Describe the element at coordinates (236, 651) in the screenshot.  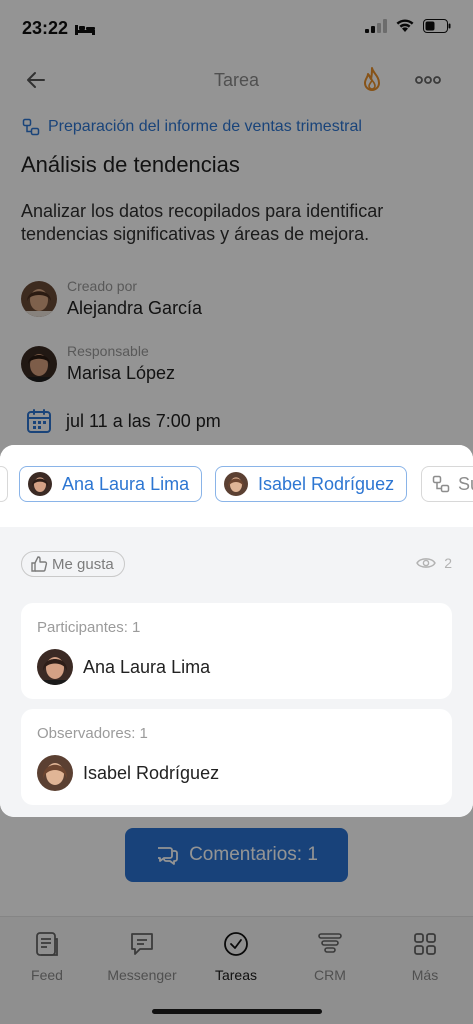
I see `participants-card: Participantes: 1 Ana Laura Lima` at that location.